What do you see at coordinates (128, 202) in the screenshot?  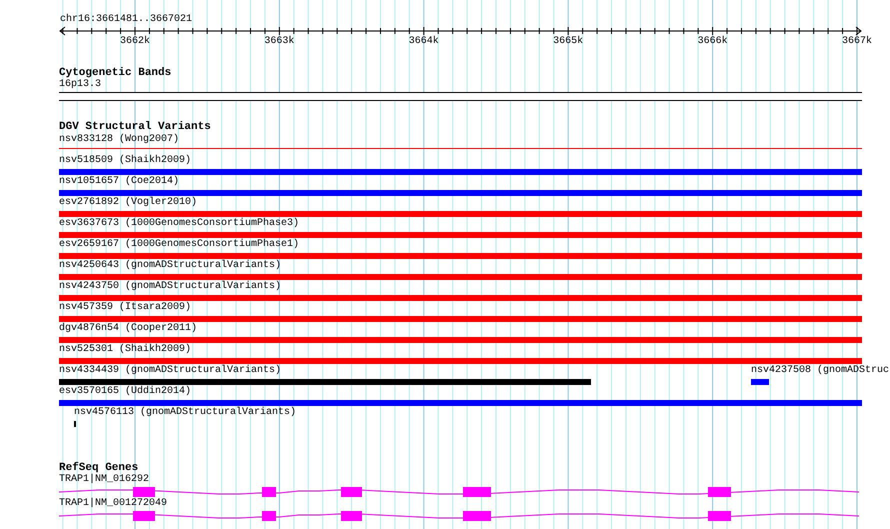 I see `variant-label: esv2761892 (Vogler2010)` at bounding box center [128, 202].